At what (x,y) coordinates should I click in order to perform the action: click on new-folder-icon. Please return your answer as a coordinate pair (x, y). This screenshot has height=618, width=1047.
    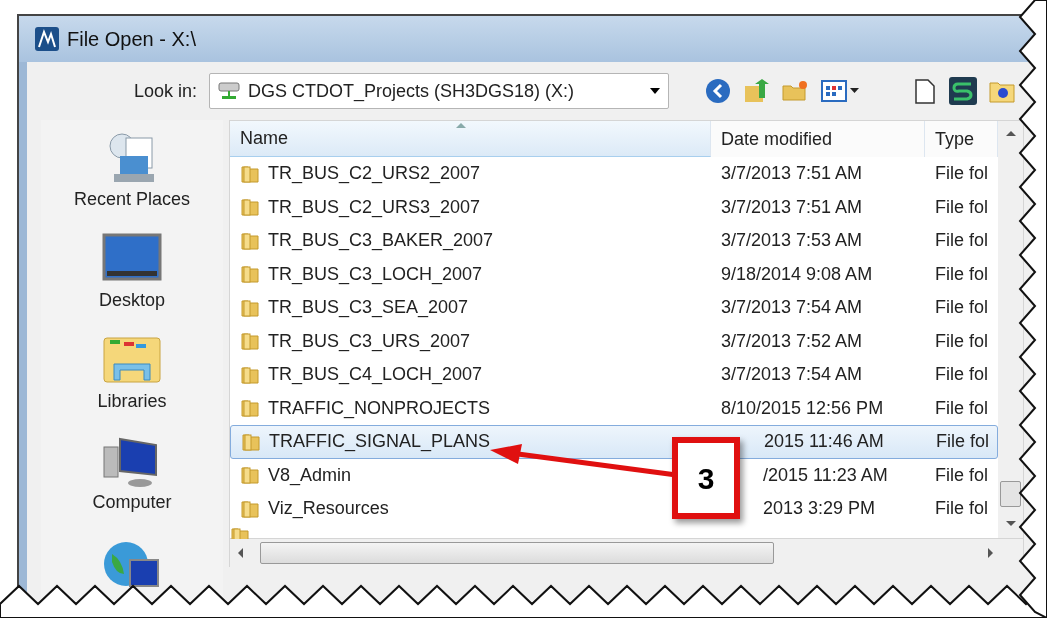
    Looking at the image, I should click on (795, 91).